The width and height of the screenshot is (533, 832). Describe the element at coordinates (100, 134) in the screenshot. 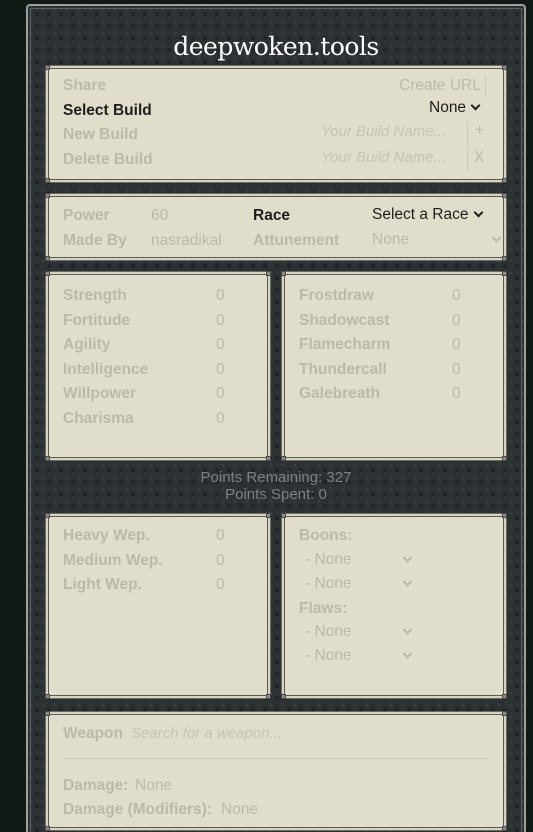

I see `new-build-label: New Build` at that location.